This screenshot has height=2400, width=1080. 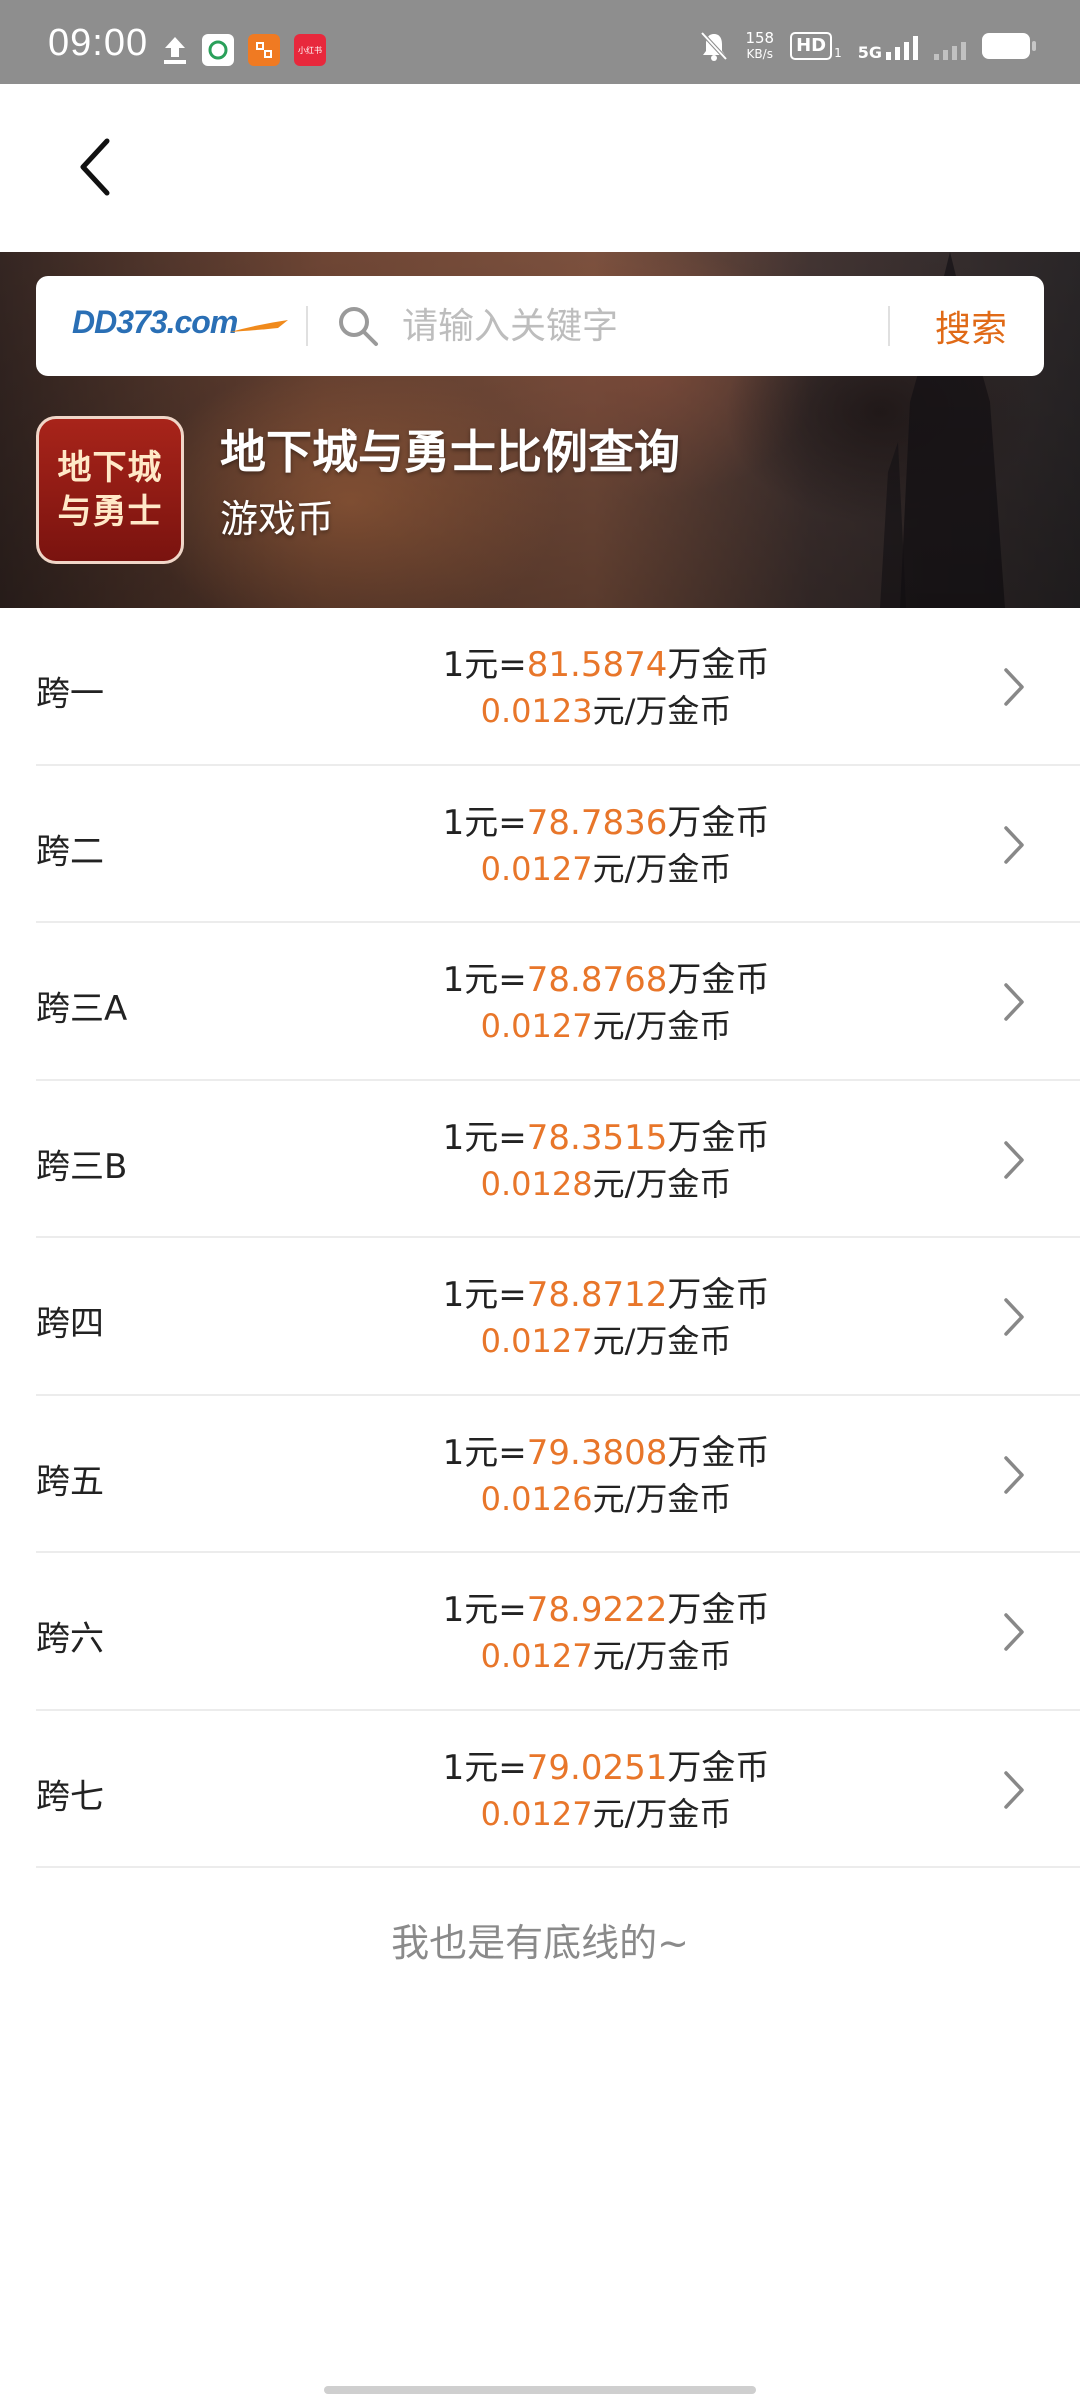 What do you see at coordinates (110, 490) in the screenshot?
I see `game-logo: 地下城 与勇士` at bounding box center [110, 490].